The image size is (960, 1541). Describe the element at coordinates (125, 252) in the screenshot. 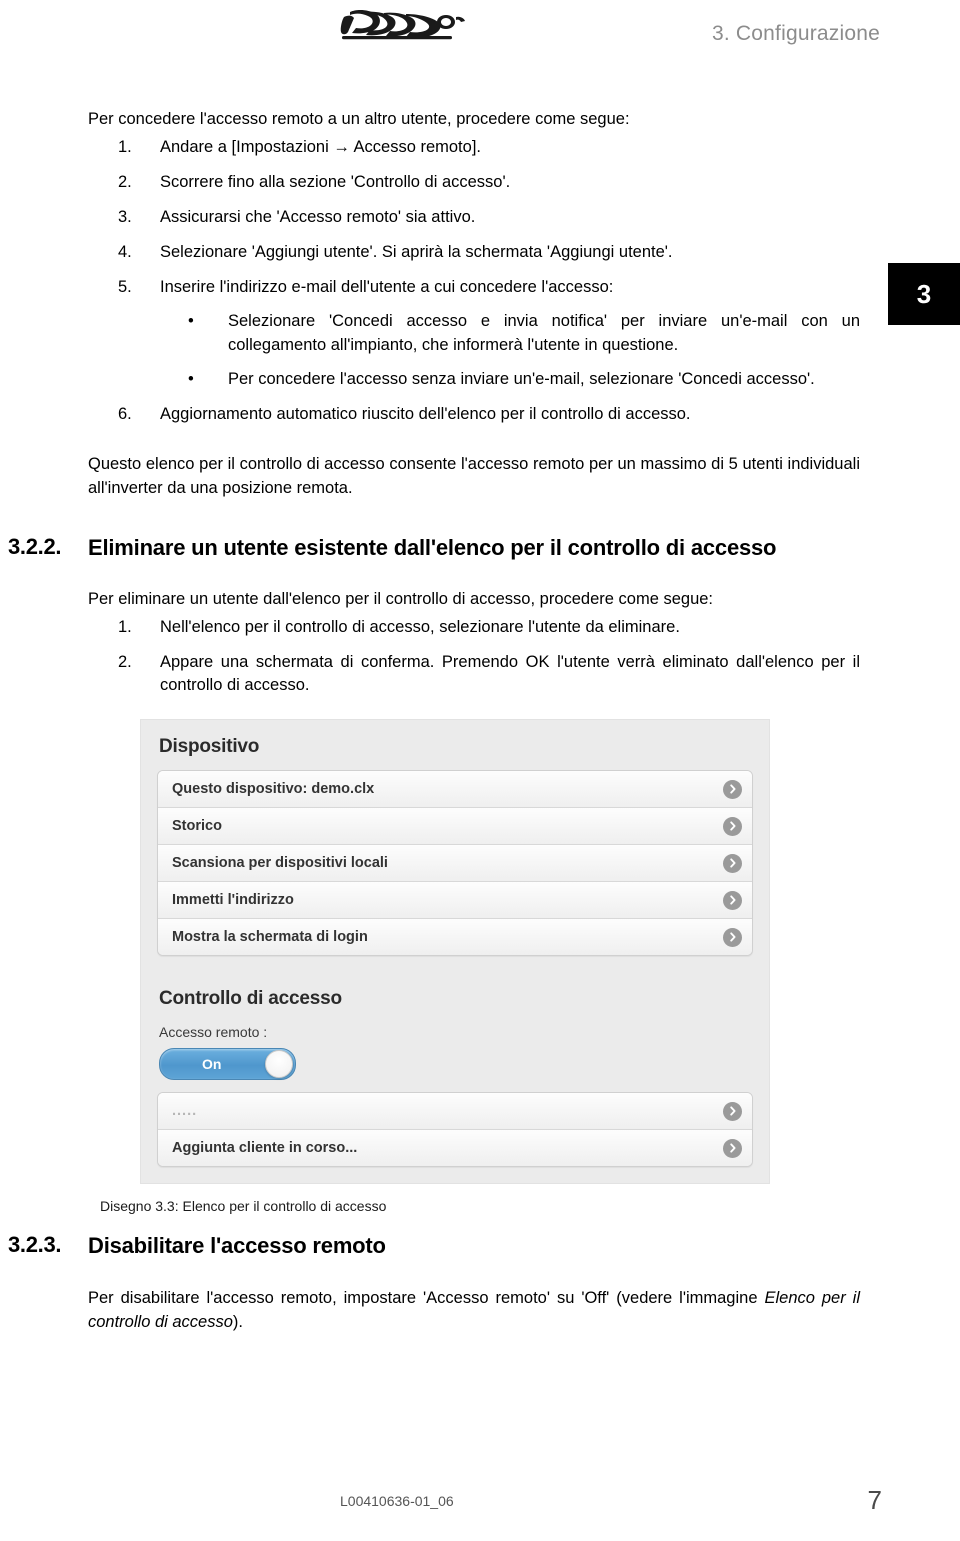

I see `step-number: 4.` at that location.